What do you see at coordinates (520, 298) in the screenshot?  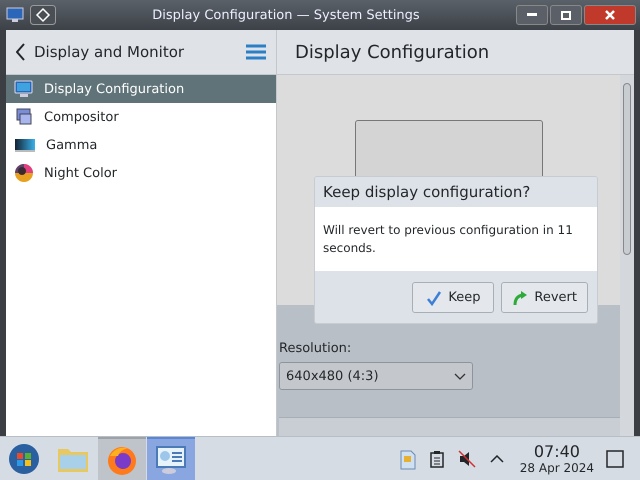 I see `curved-arrow-icon` at bounding box center [520, 298].